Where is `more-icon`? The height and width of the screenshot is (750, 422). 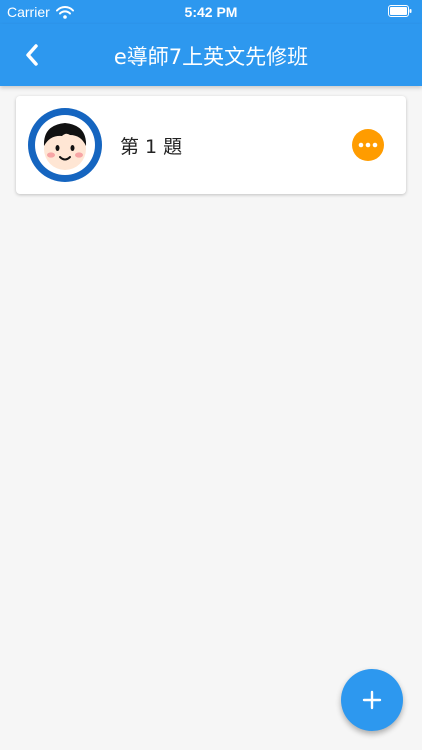
more-icon is located at coordinates (368, 145).